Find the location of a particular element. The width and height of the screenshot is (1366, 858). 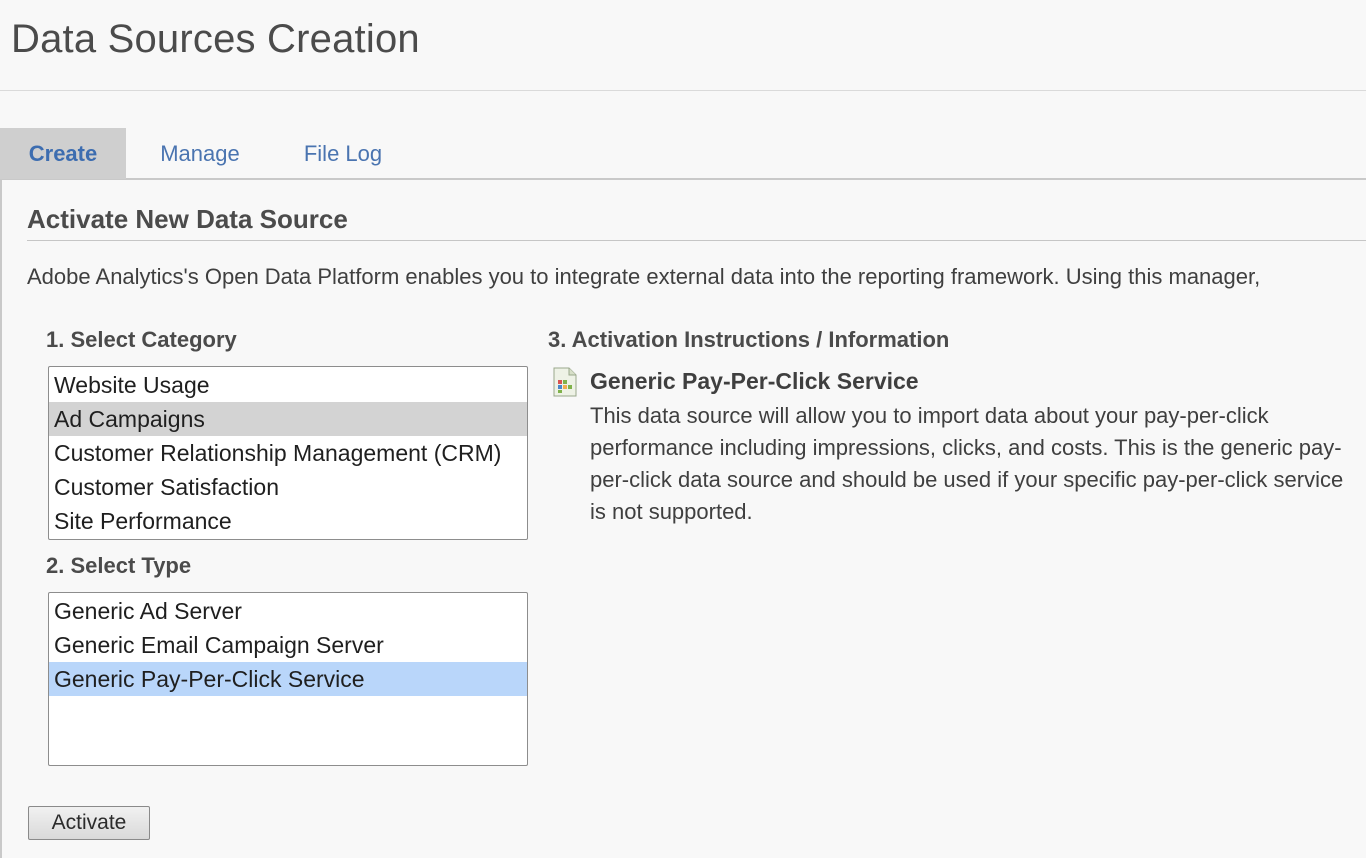

category-label: 1. Select Category is located at coordinates (141, 339).